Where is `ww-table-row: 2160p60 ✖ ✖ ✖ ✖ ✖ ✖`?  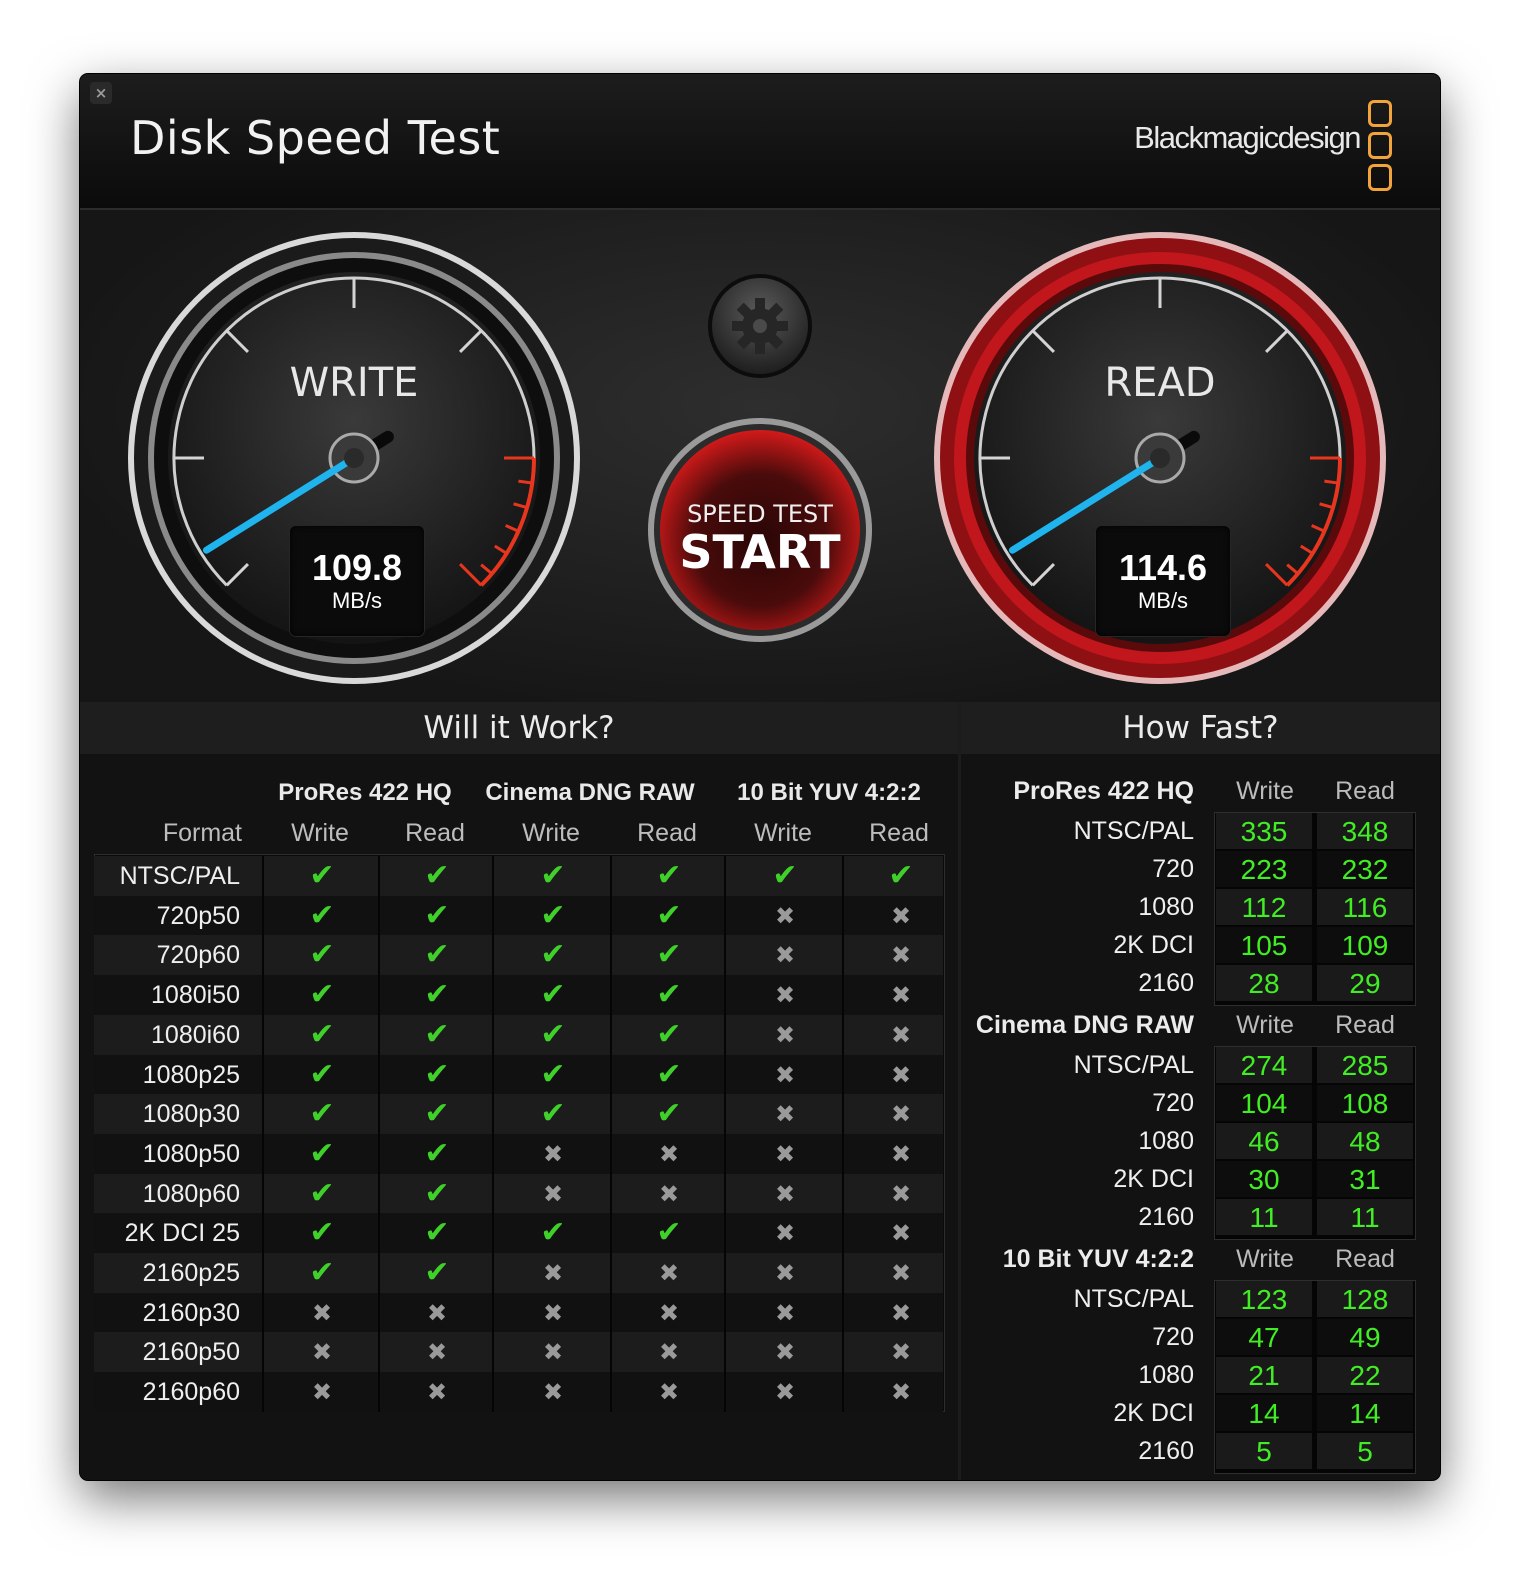 ww-table-row: 2160p60 ✖ ✖ ✖ ✖ ✖ ✖ is located at coordinates (518, 1392).